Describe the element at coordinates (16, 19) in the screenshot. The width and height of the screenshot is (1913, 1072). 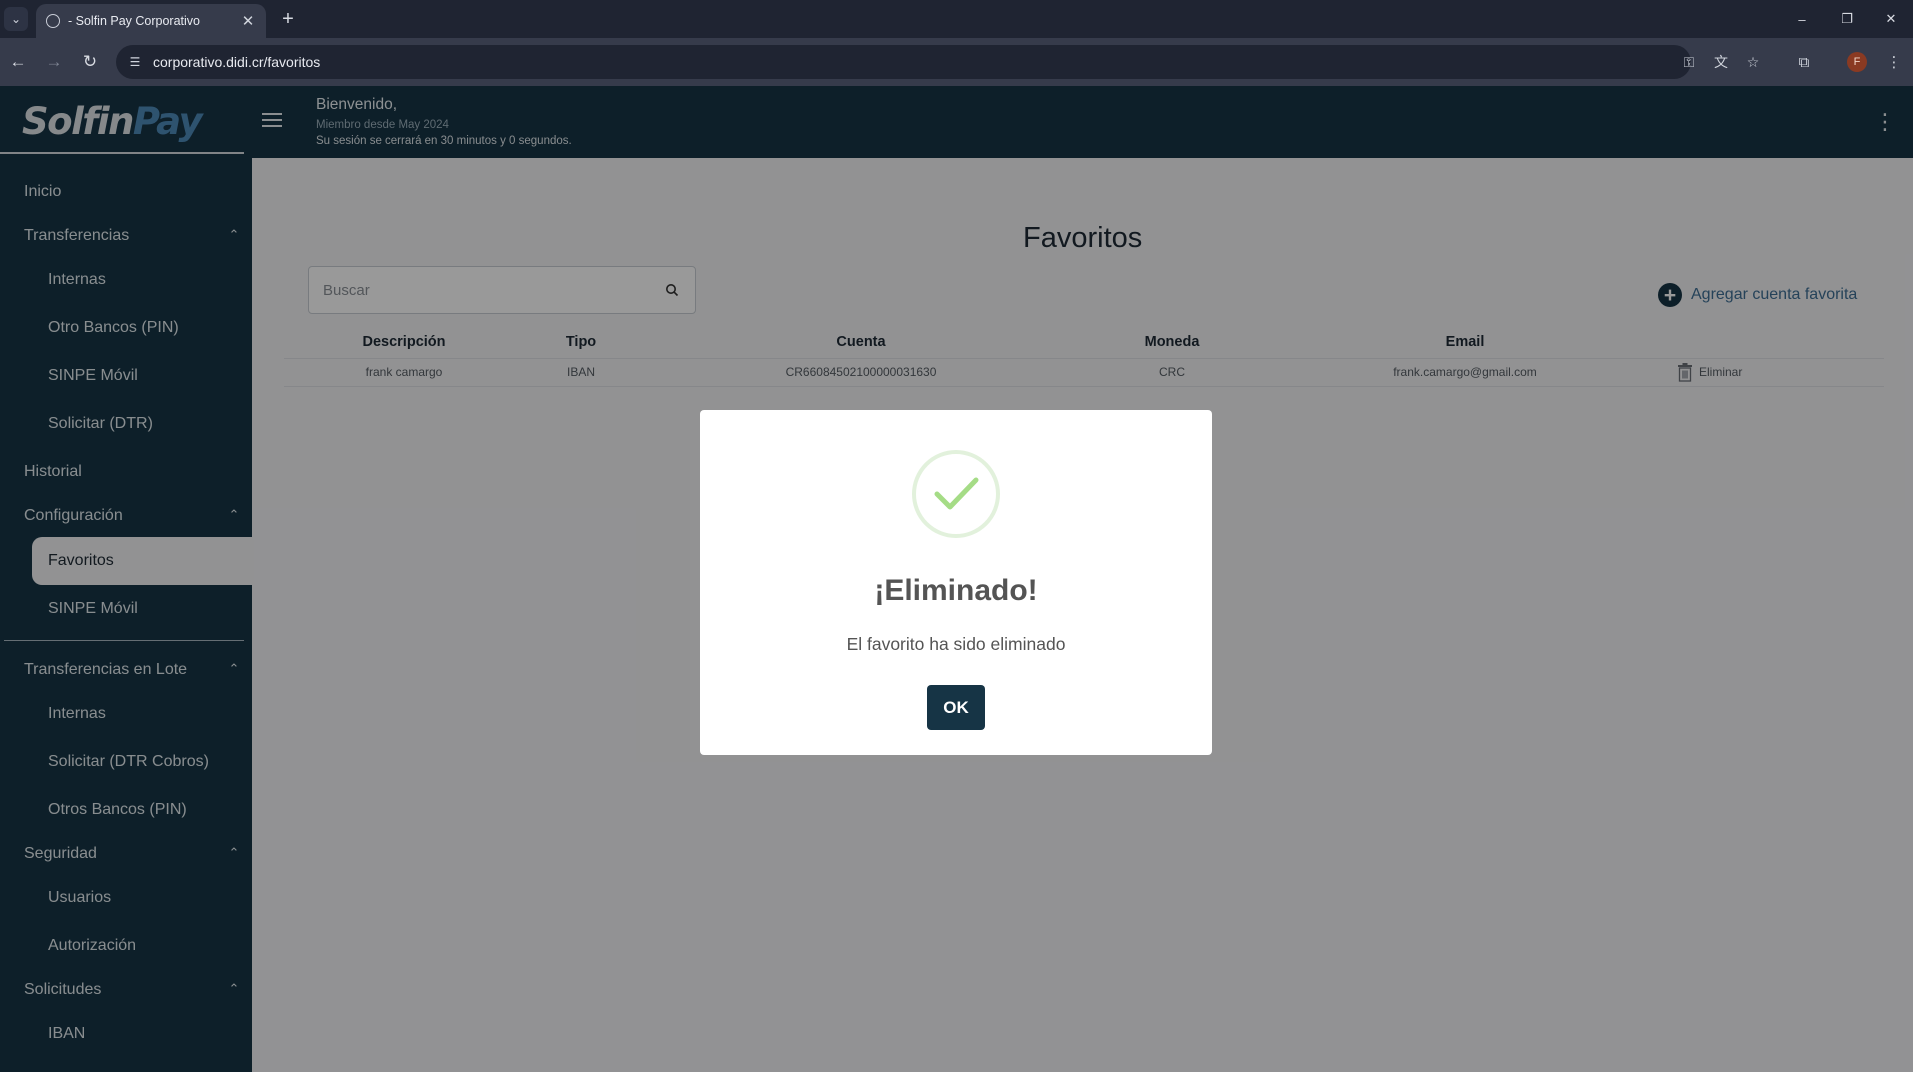
I see `chevron-down-icon: ⌄` at that location.